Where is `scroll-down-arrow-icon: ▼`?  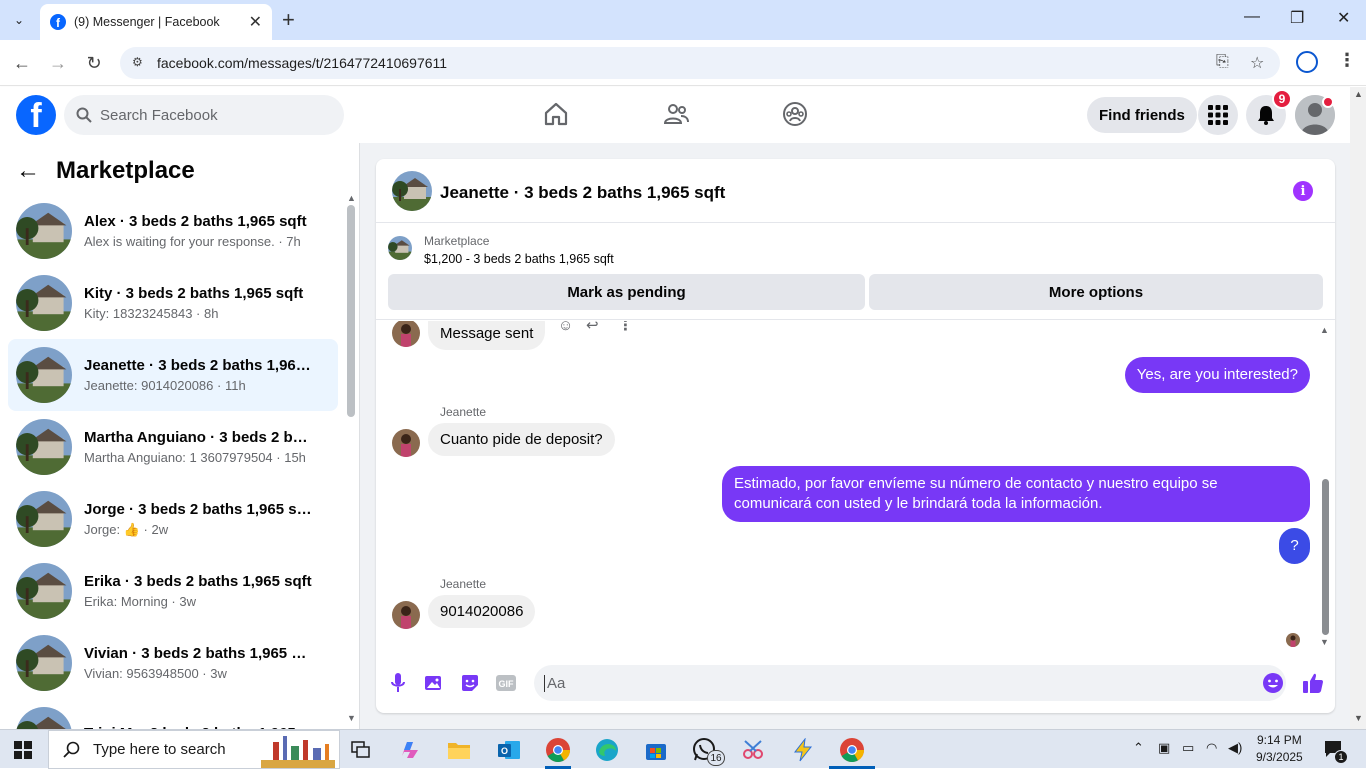 scroll-down-arrow-icon: ▼ is located at coordinates (351, 718).